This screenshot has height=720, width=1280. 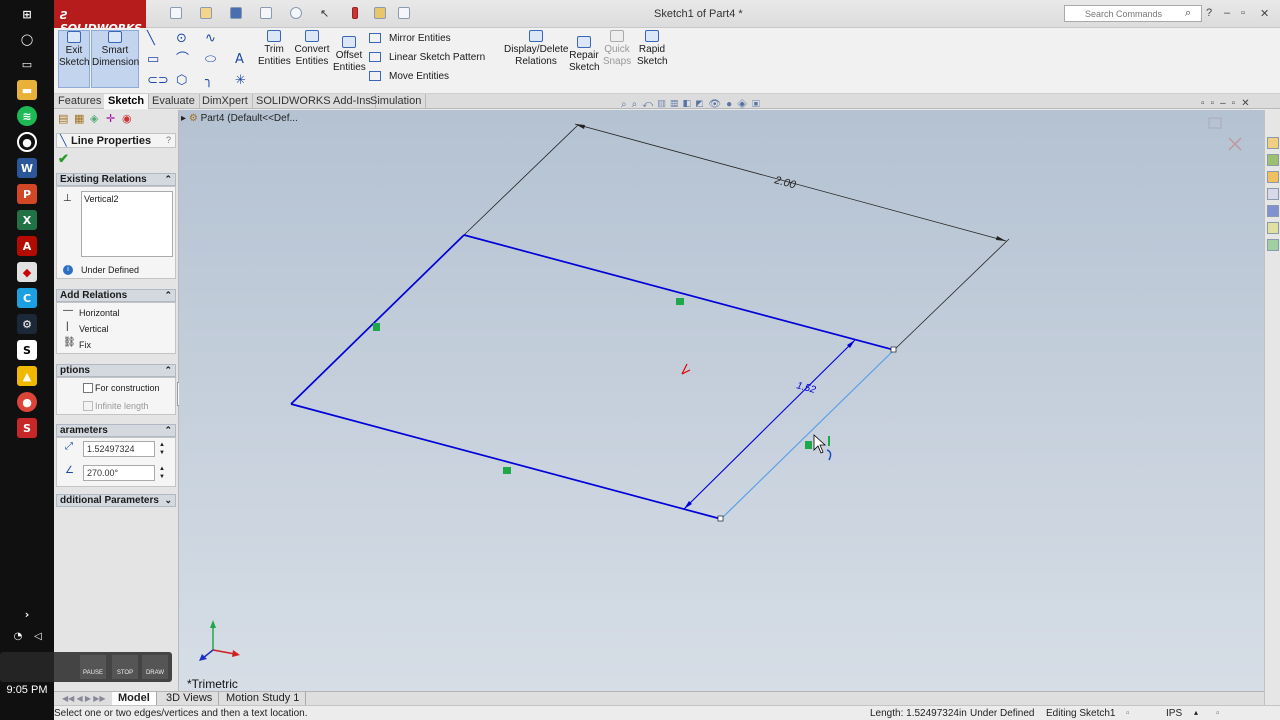 I want to click on pause-button: PAUSE, so click(x=93, y=667).